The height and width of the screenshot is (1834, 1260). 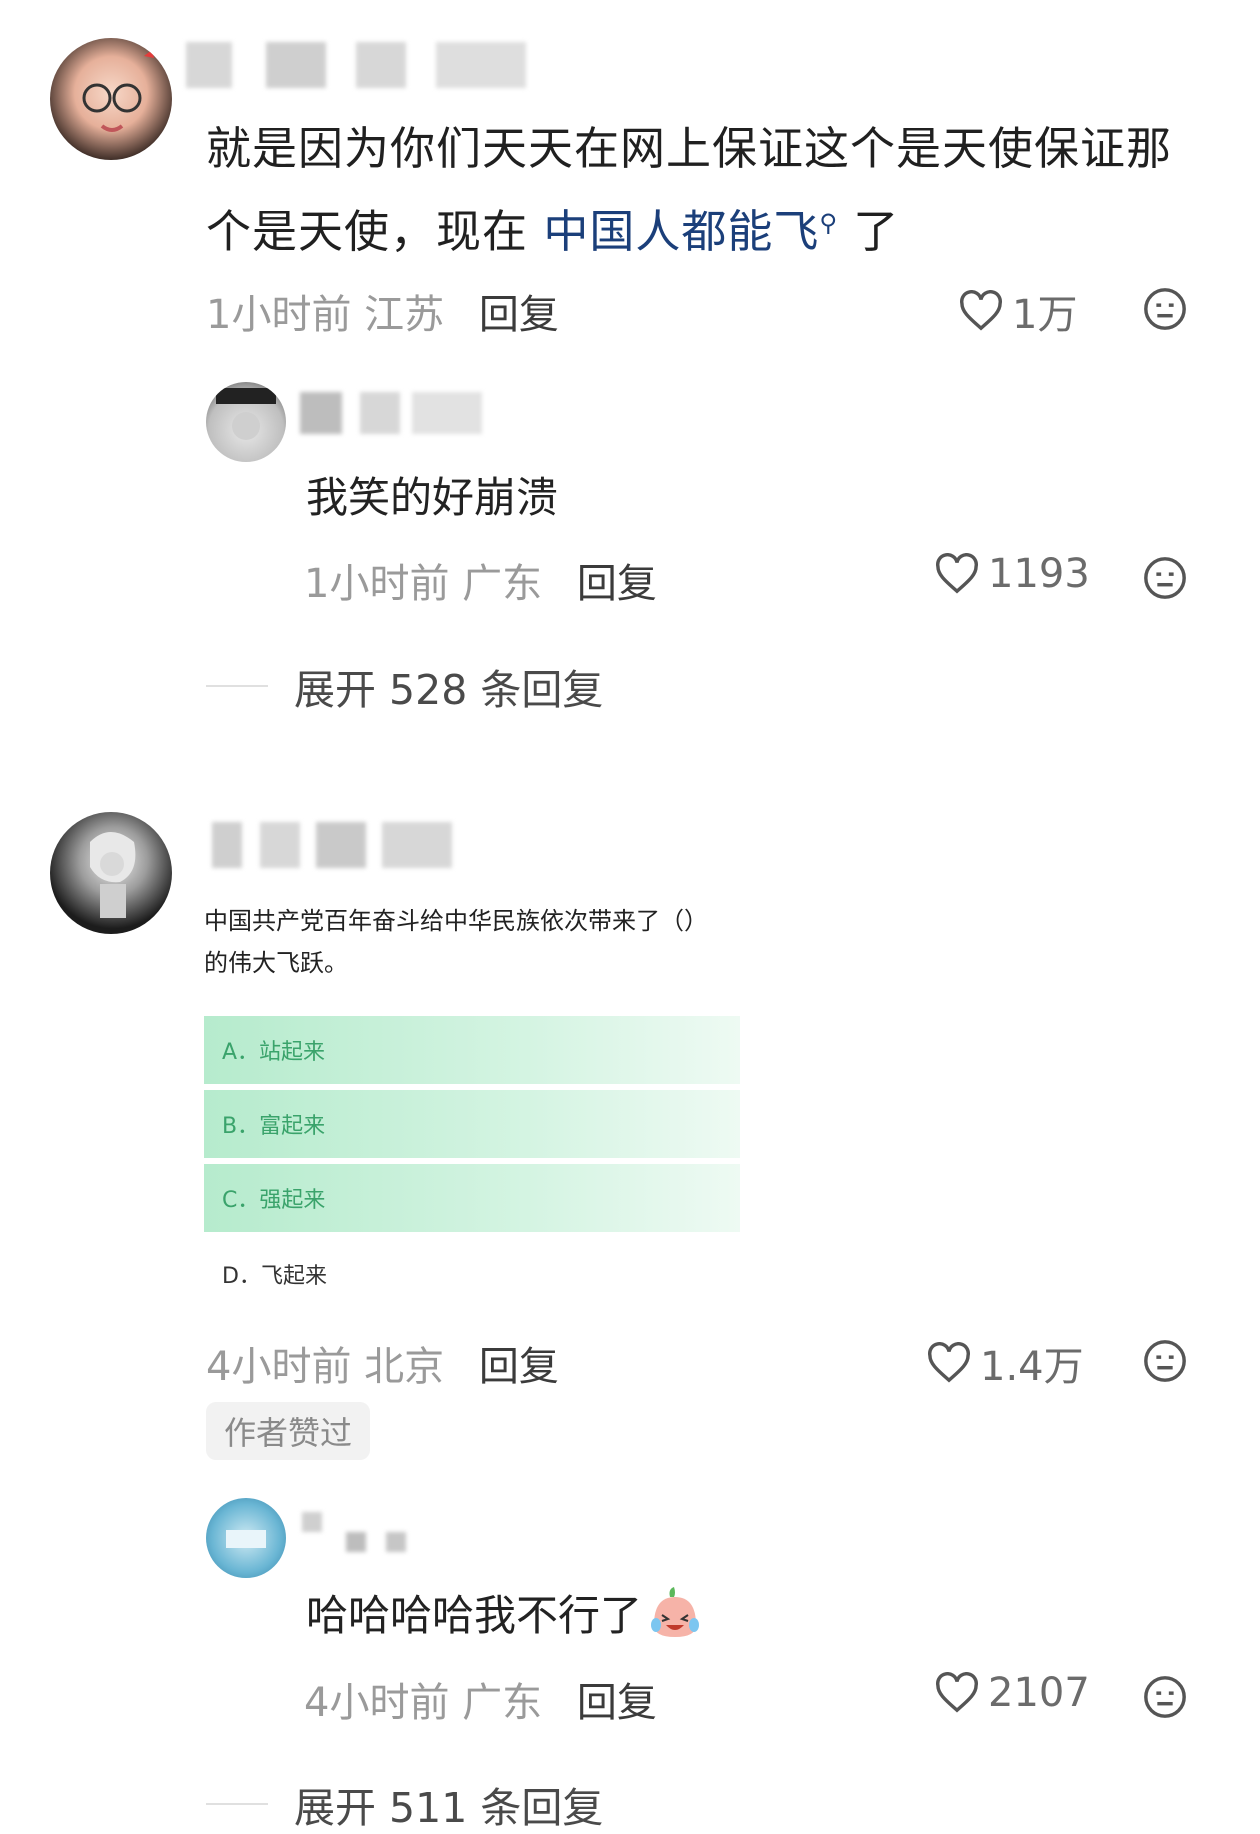 I want to click on like-button: 1万, so click(x=1017, y=311).